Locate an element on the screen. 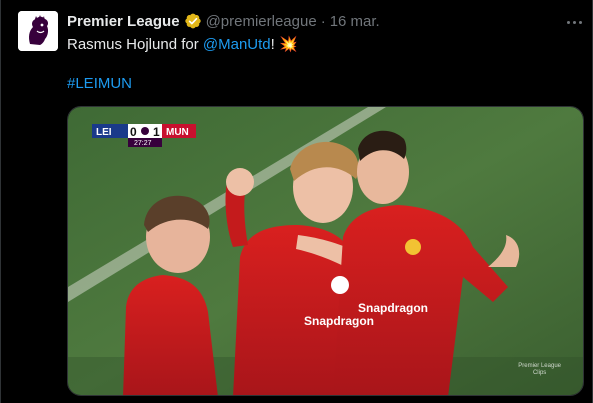 The image size is (593, 403). author-name: Premier League is located at coordinates (123, 21).